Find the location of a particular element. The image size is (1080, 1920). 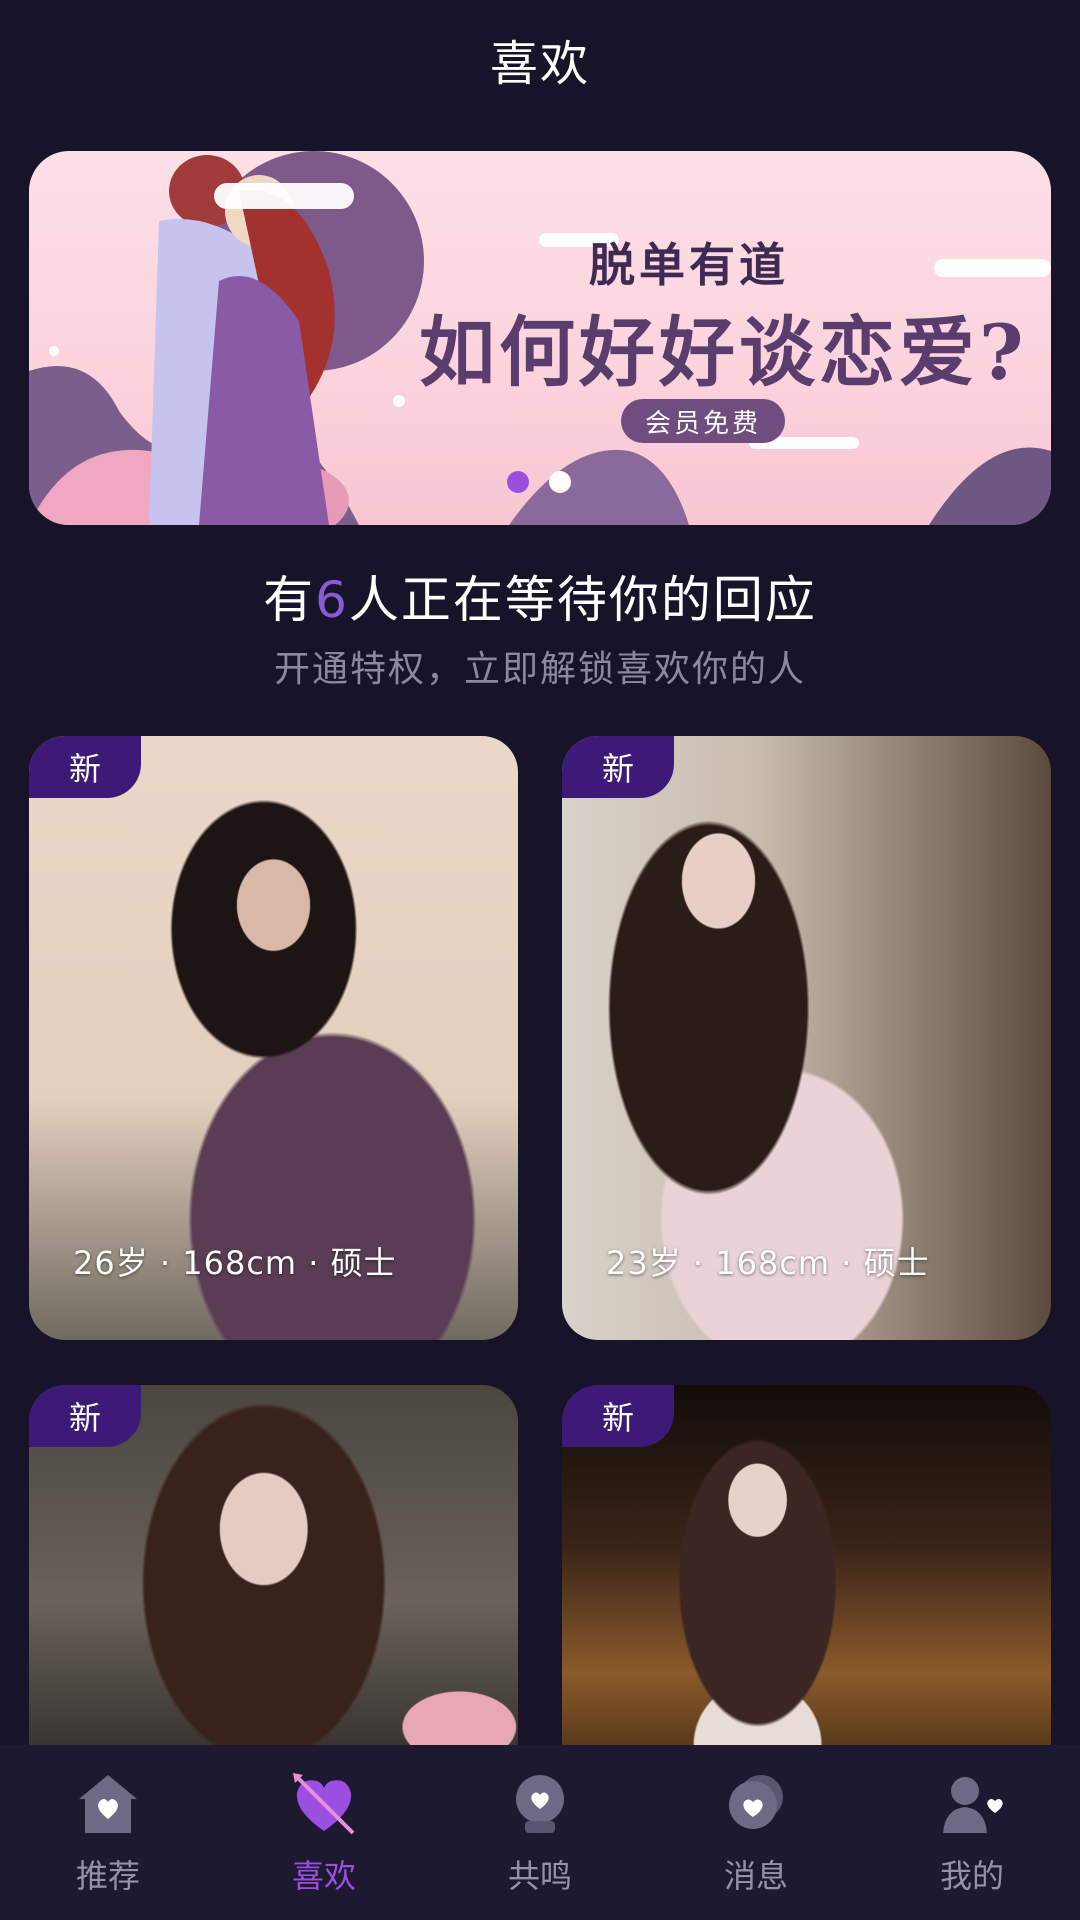

profile-card: 新 23岁 · 168cm · 硕士 is located at coordinates (806, 1038).